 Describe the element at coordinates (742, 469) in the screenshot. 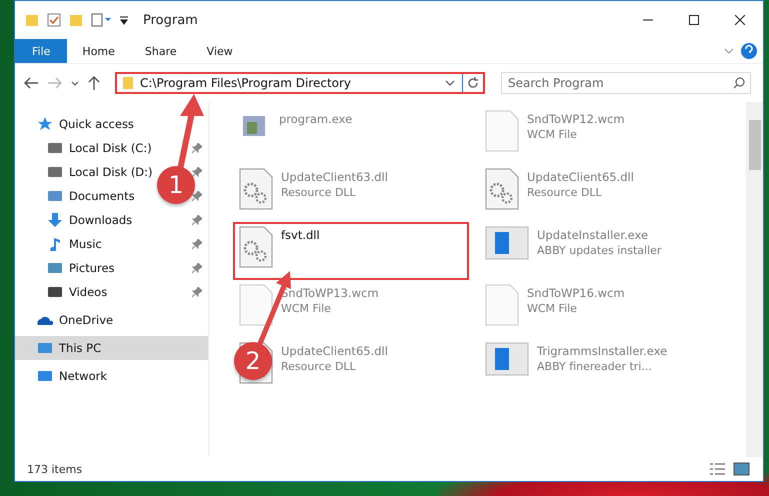

I see `large-icons-view-icon` at that location.